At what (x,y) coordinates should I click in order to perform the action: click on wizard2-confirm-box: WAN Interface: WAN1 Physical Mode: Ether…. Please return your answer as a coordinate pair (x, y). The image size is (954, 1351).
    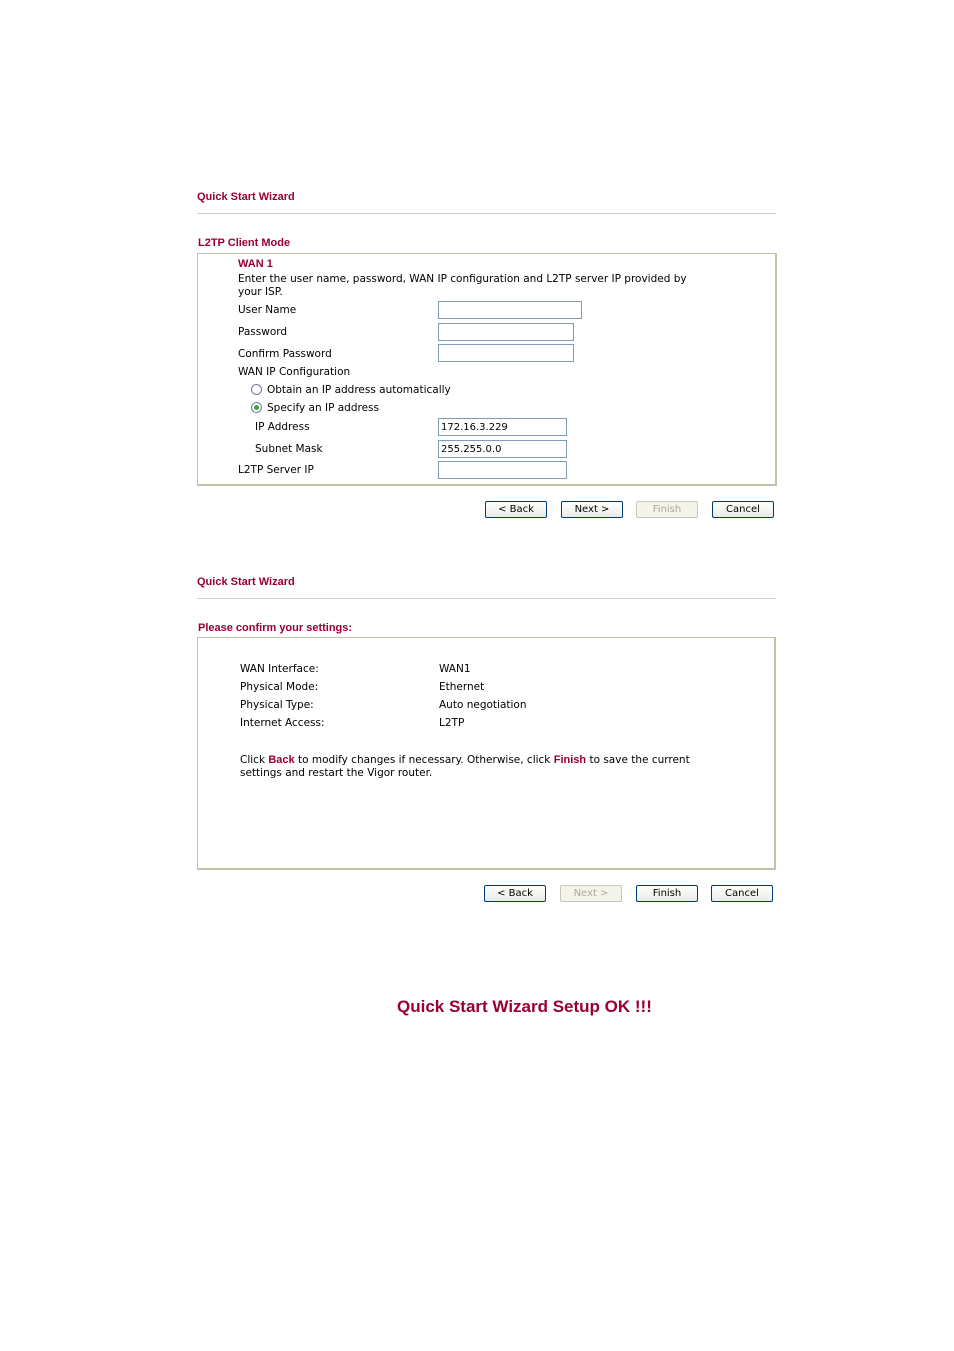
    Looking at the image, I should click on (486, 753).